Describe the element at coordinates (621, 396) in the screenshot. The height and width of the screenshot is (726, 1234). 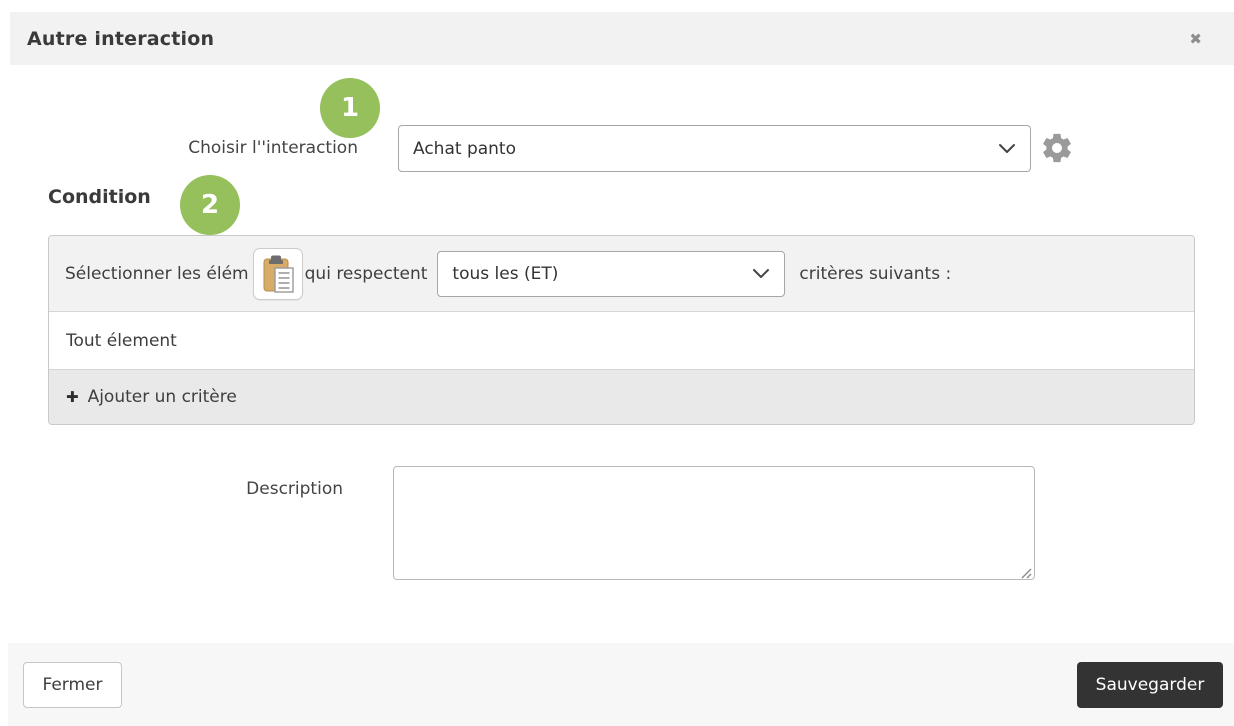
I see `add-criterion-button: ✚ Ajouter un critère` at that location.